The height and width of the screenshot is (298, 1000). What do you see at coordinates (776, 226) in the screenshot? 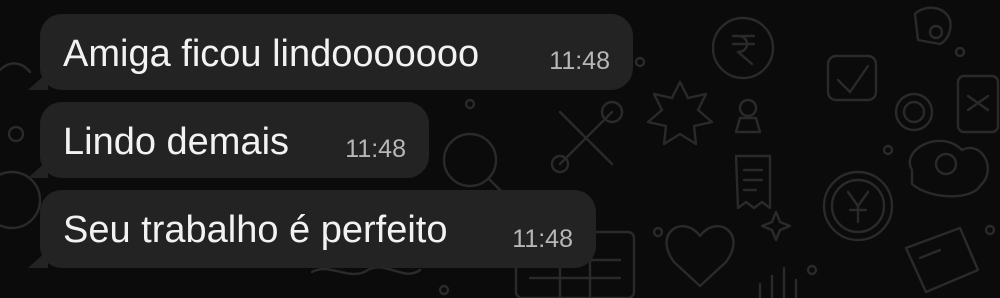
I see `sparkle-icon` at bounding box center [776, 226].